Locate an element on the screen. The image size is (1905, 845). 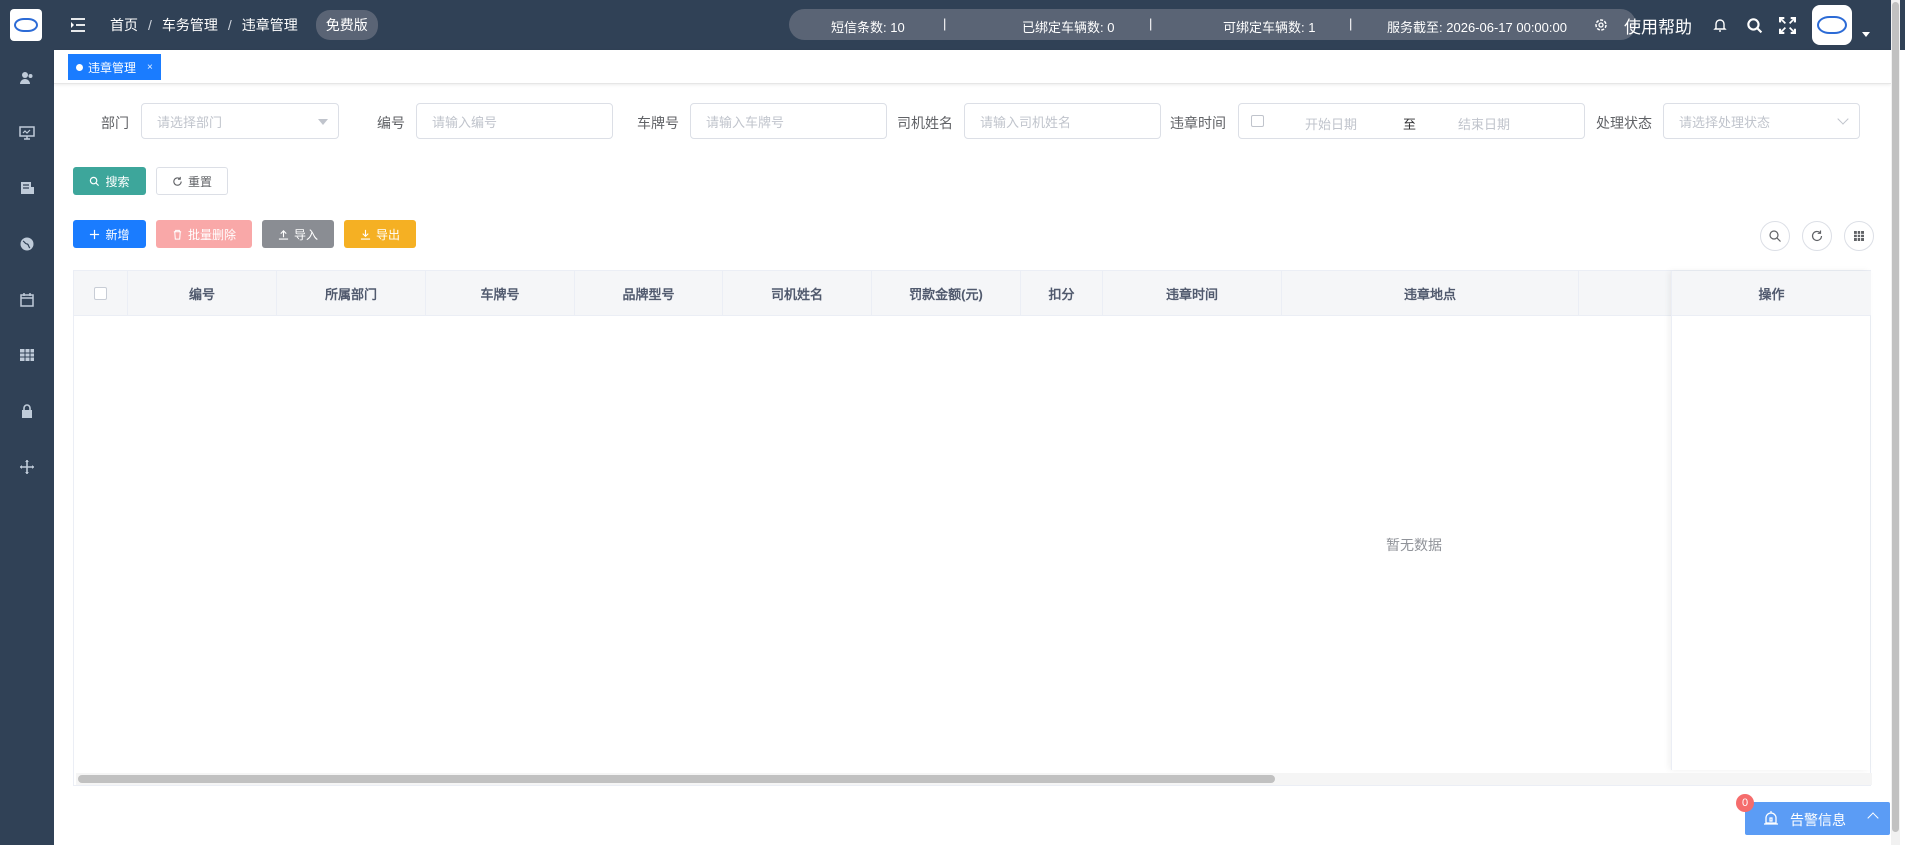
trash-icon is located at coordinates (177, 234).